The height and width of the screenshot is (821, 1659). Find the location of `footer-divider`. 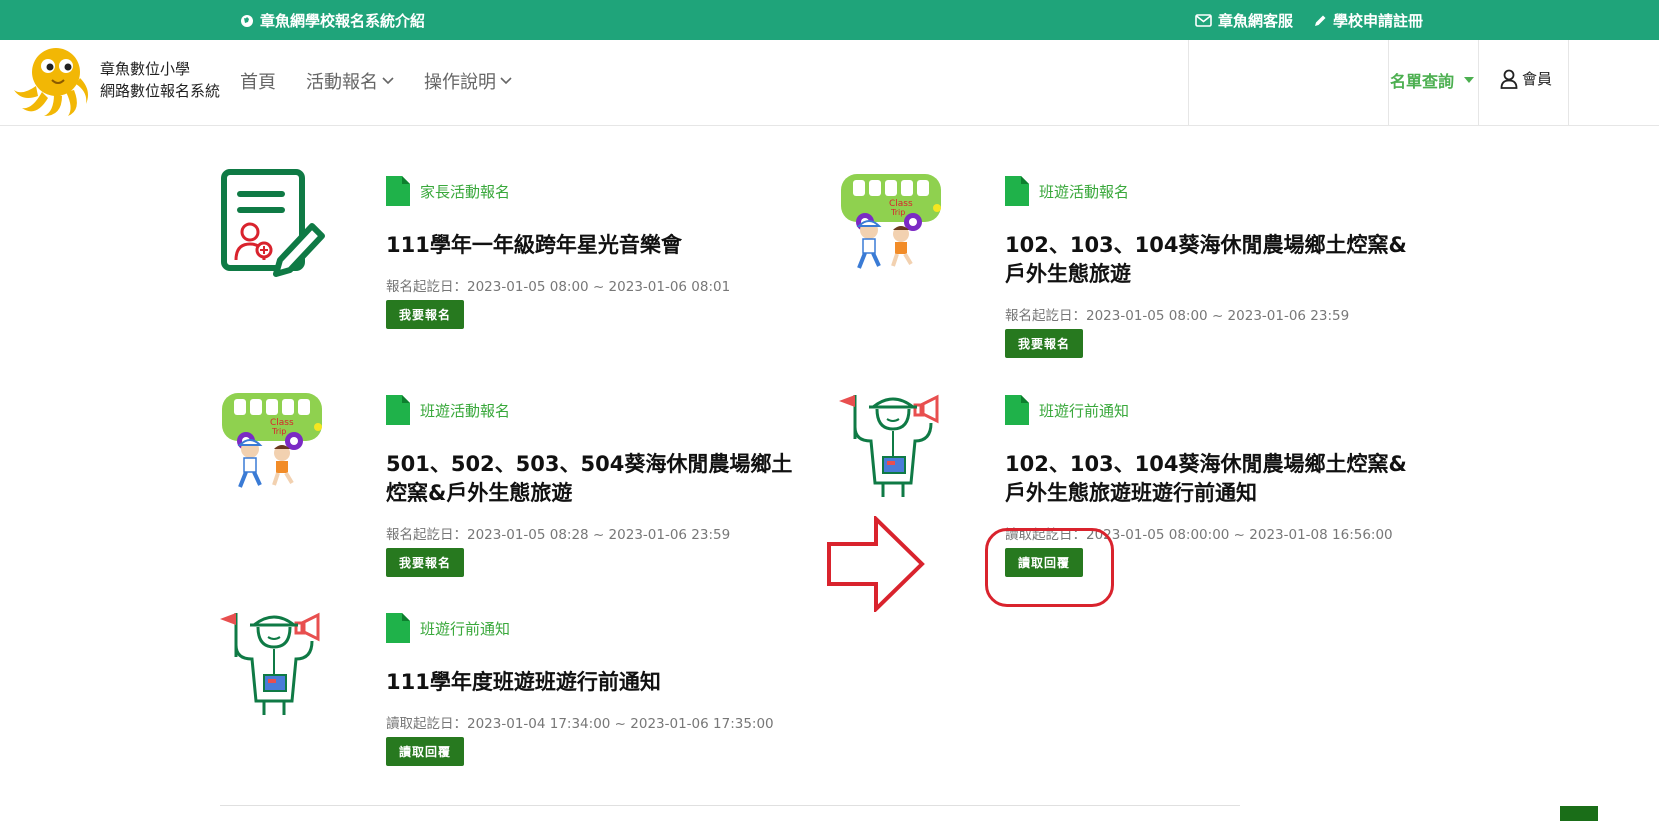

footer-divider is located at coordinates (730, 805).